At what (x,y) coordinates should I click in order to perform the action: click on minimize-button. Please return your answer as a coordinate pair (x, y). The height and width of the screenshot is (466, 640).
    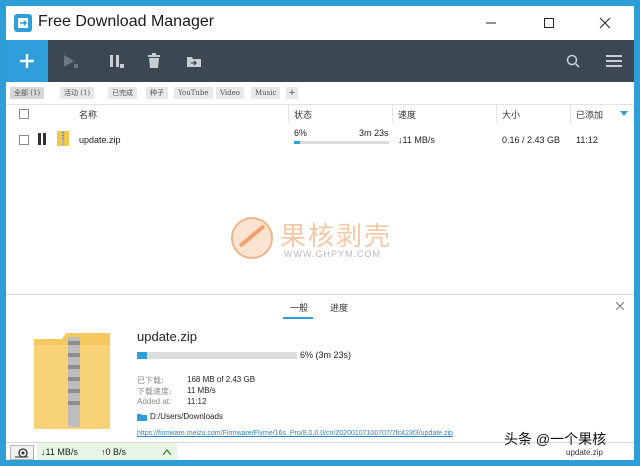
    Looking at the image, I should click on (491, 23).